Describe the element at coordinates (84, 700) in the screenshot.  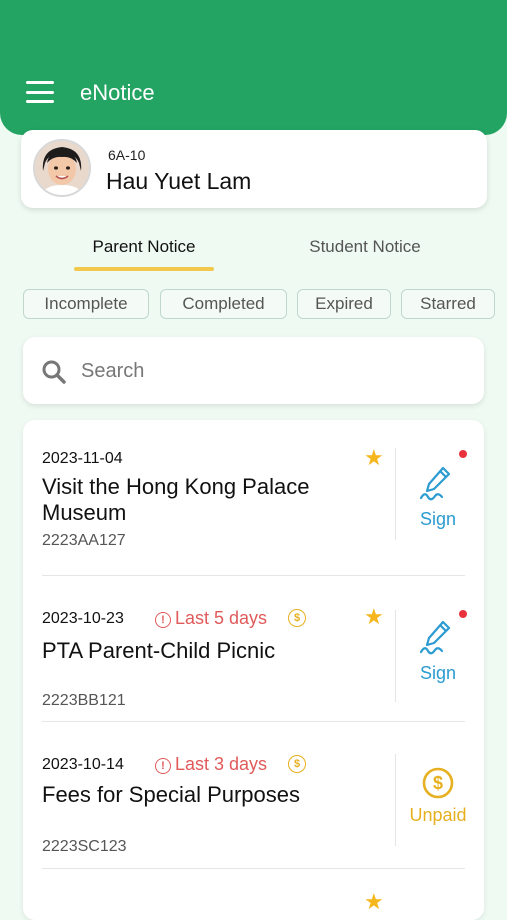
I see `notice-code: 2223BB121` at that location.